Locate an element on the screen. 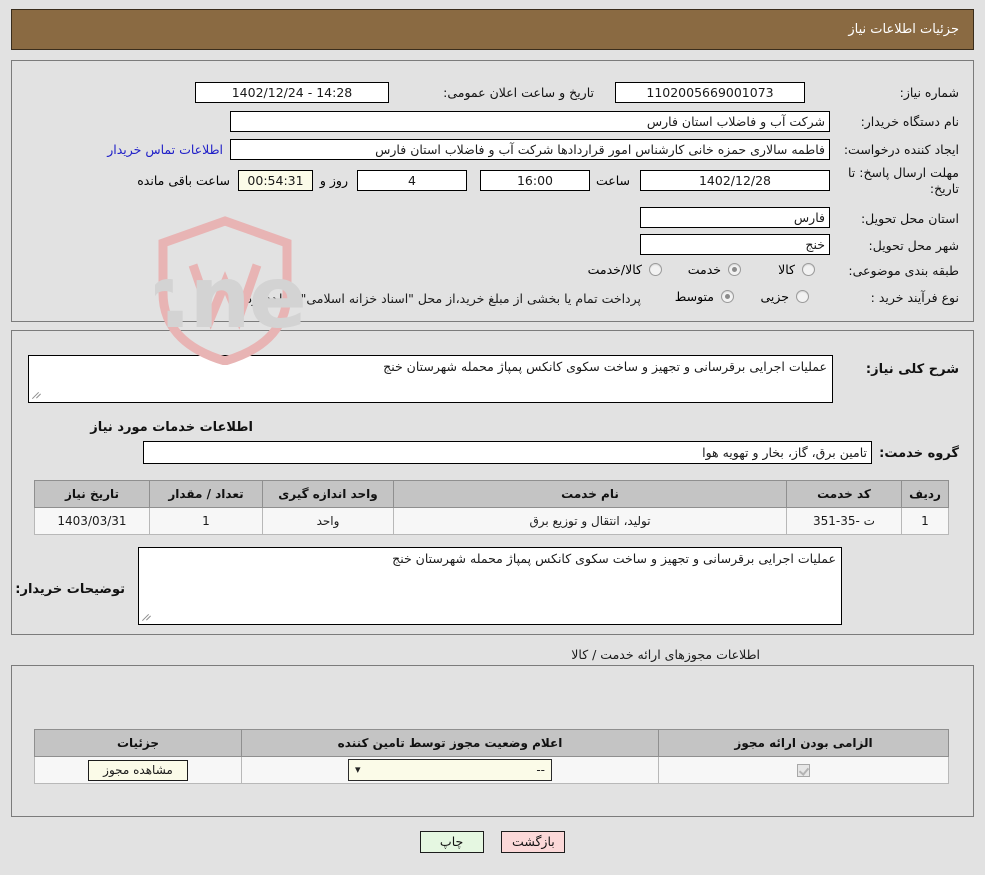 This screenshot has width=985, height=875. col-header-service-code: کد خدمت is located at coordinates (844, 494).